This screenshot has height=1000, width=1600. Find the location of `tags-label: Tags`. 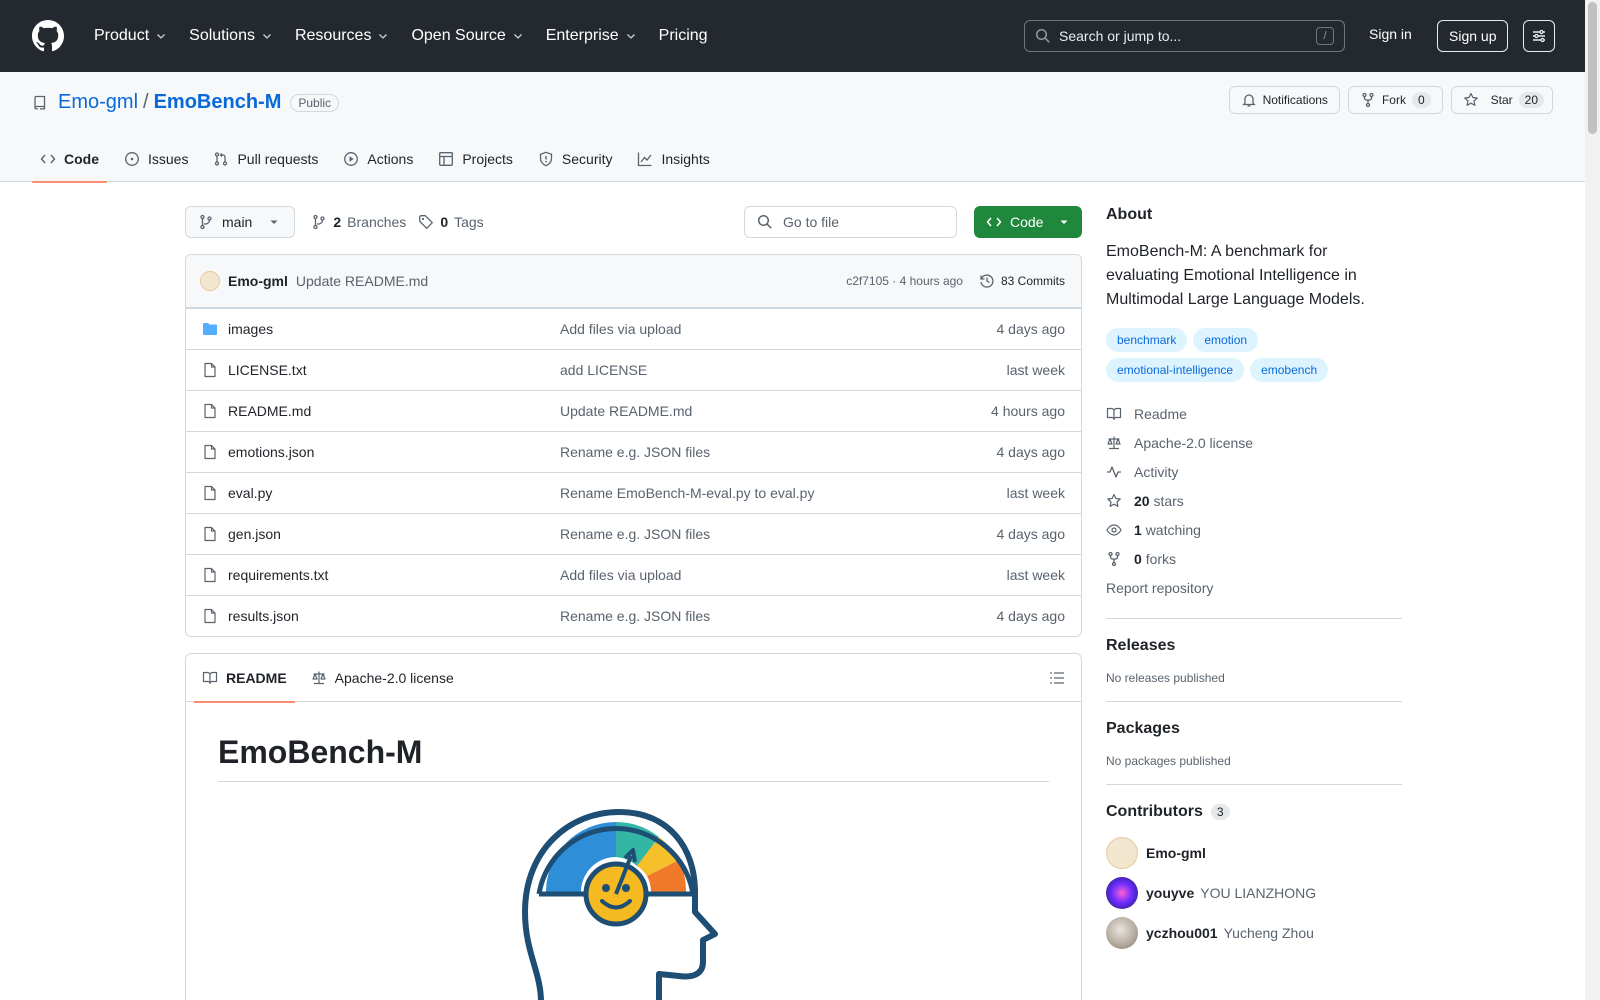

tags-label: Tags is located at coordinates (469, 222).